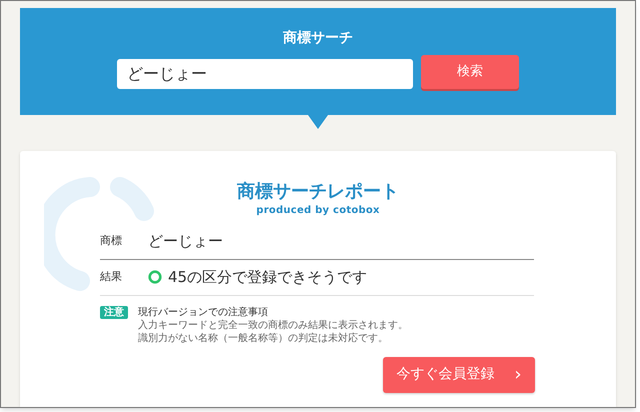 The width and height of the screenshot is (640, 412). Describe the element at coordinates (203, 312) in the screenshot. I see `notice-heading: 現行バージョンでの注意事項` at that location.